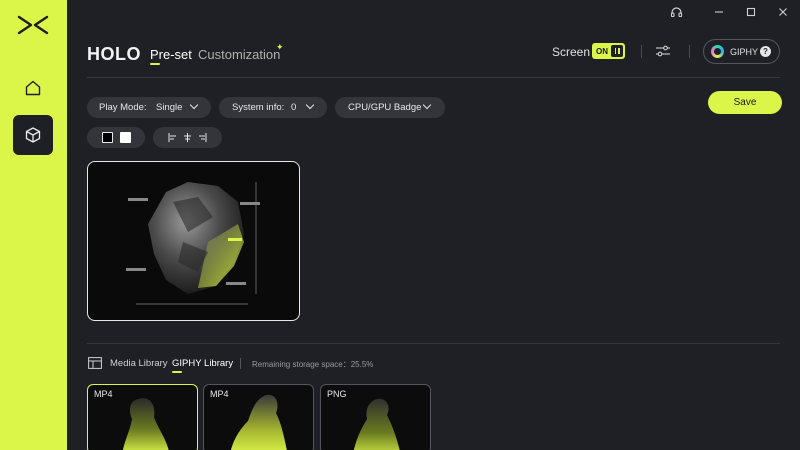 The image size is (800, 450). What do you see at coordinates (177, 372) in the screenshot?
I see `active-library-indicator` at bounding box center [177, 372].